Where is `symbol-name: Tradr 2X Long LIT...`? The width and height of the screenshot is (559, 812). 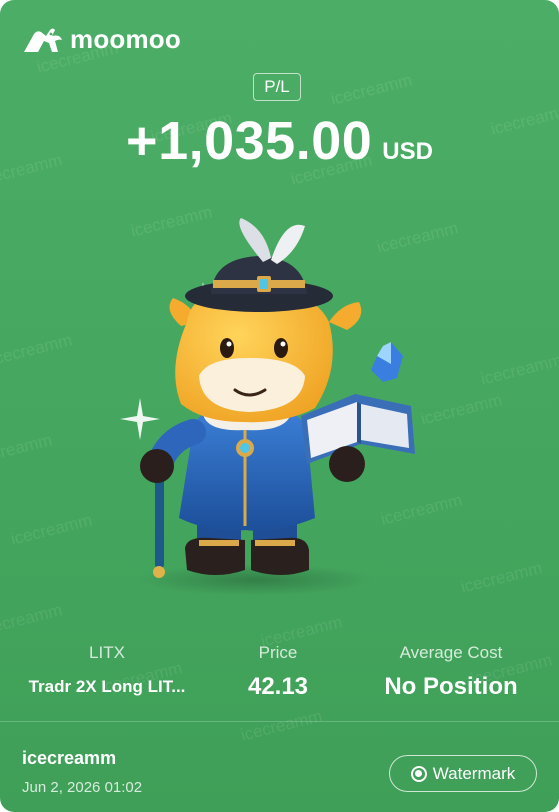
symbol-name: Tradr 2X Long LIT... is located at coordinates (107, 686).